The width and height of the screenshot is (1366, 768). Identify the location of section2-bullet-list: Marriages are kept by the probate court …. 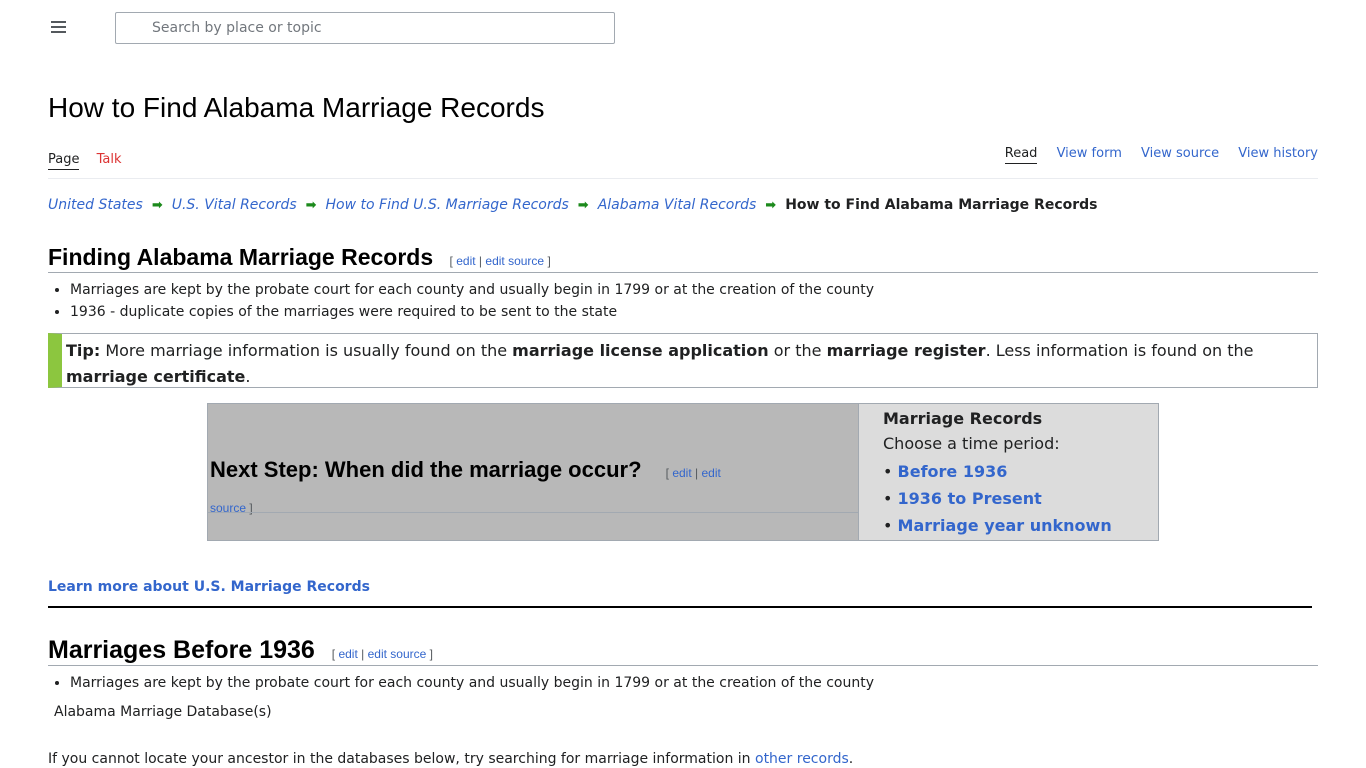
(461, 686).